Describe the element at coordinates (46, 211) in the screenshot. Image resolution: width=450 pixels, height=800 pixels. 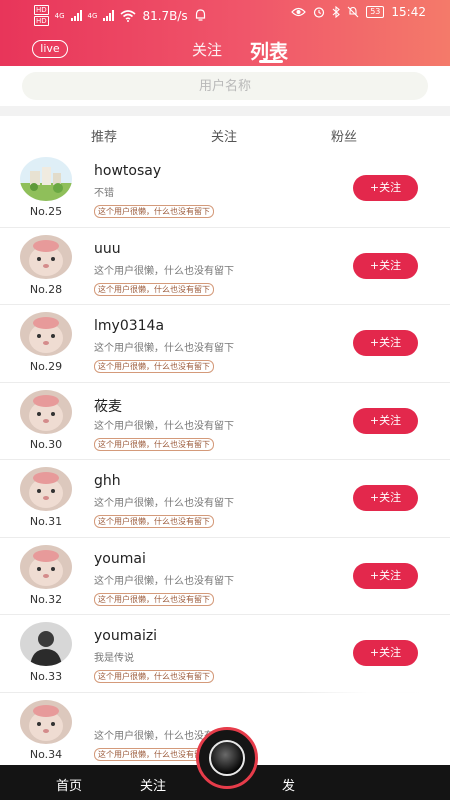
I see `rank-label: No.25` at that location.